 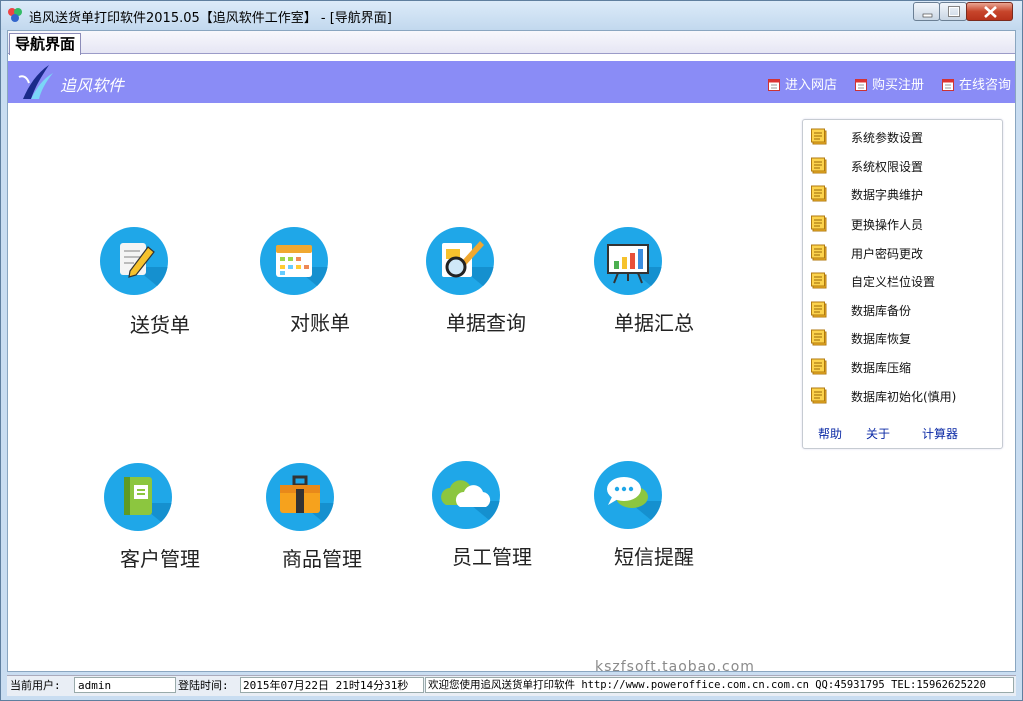 I want to click on login-time-value: 2015年07月22日 21时14分31秒, so click(x=326, y=685).